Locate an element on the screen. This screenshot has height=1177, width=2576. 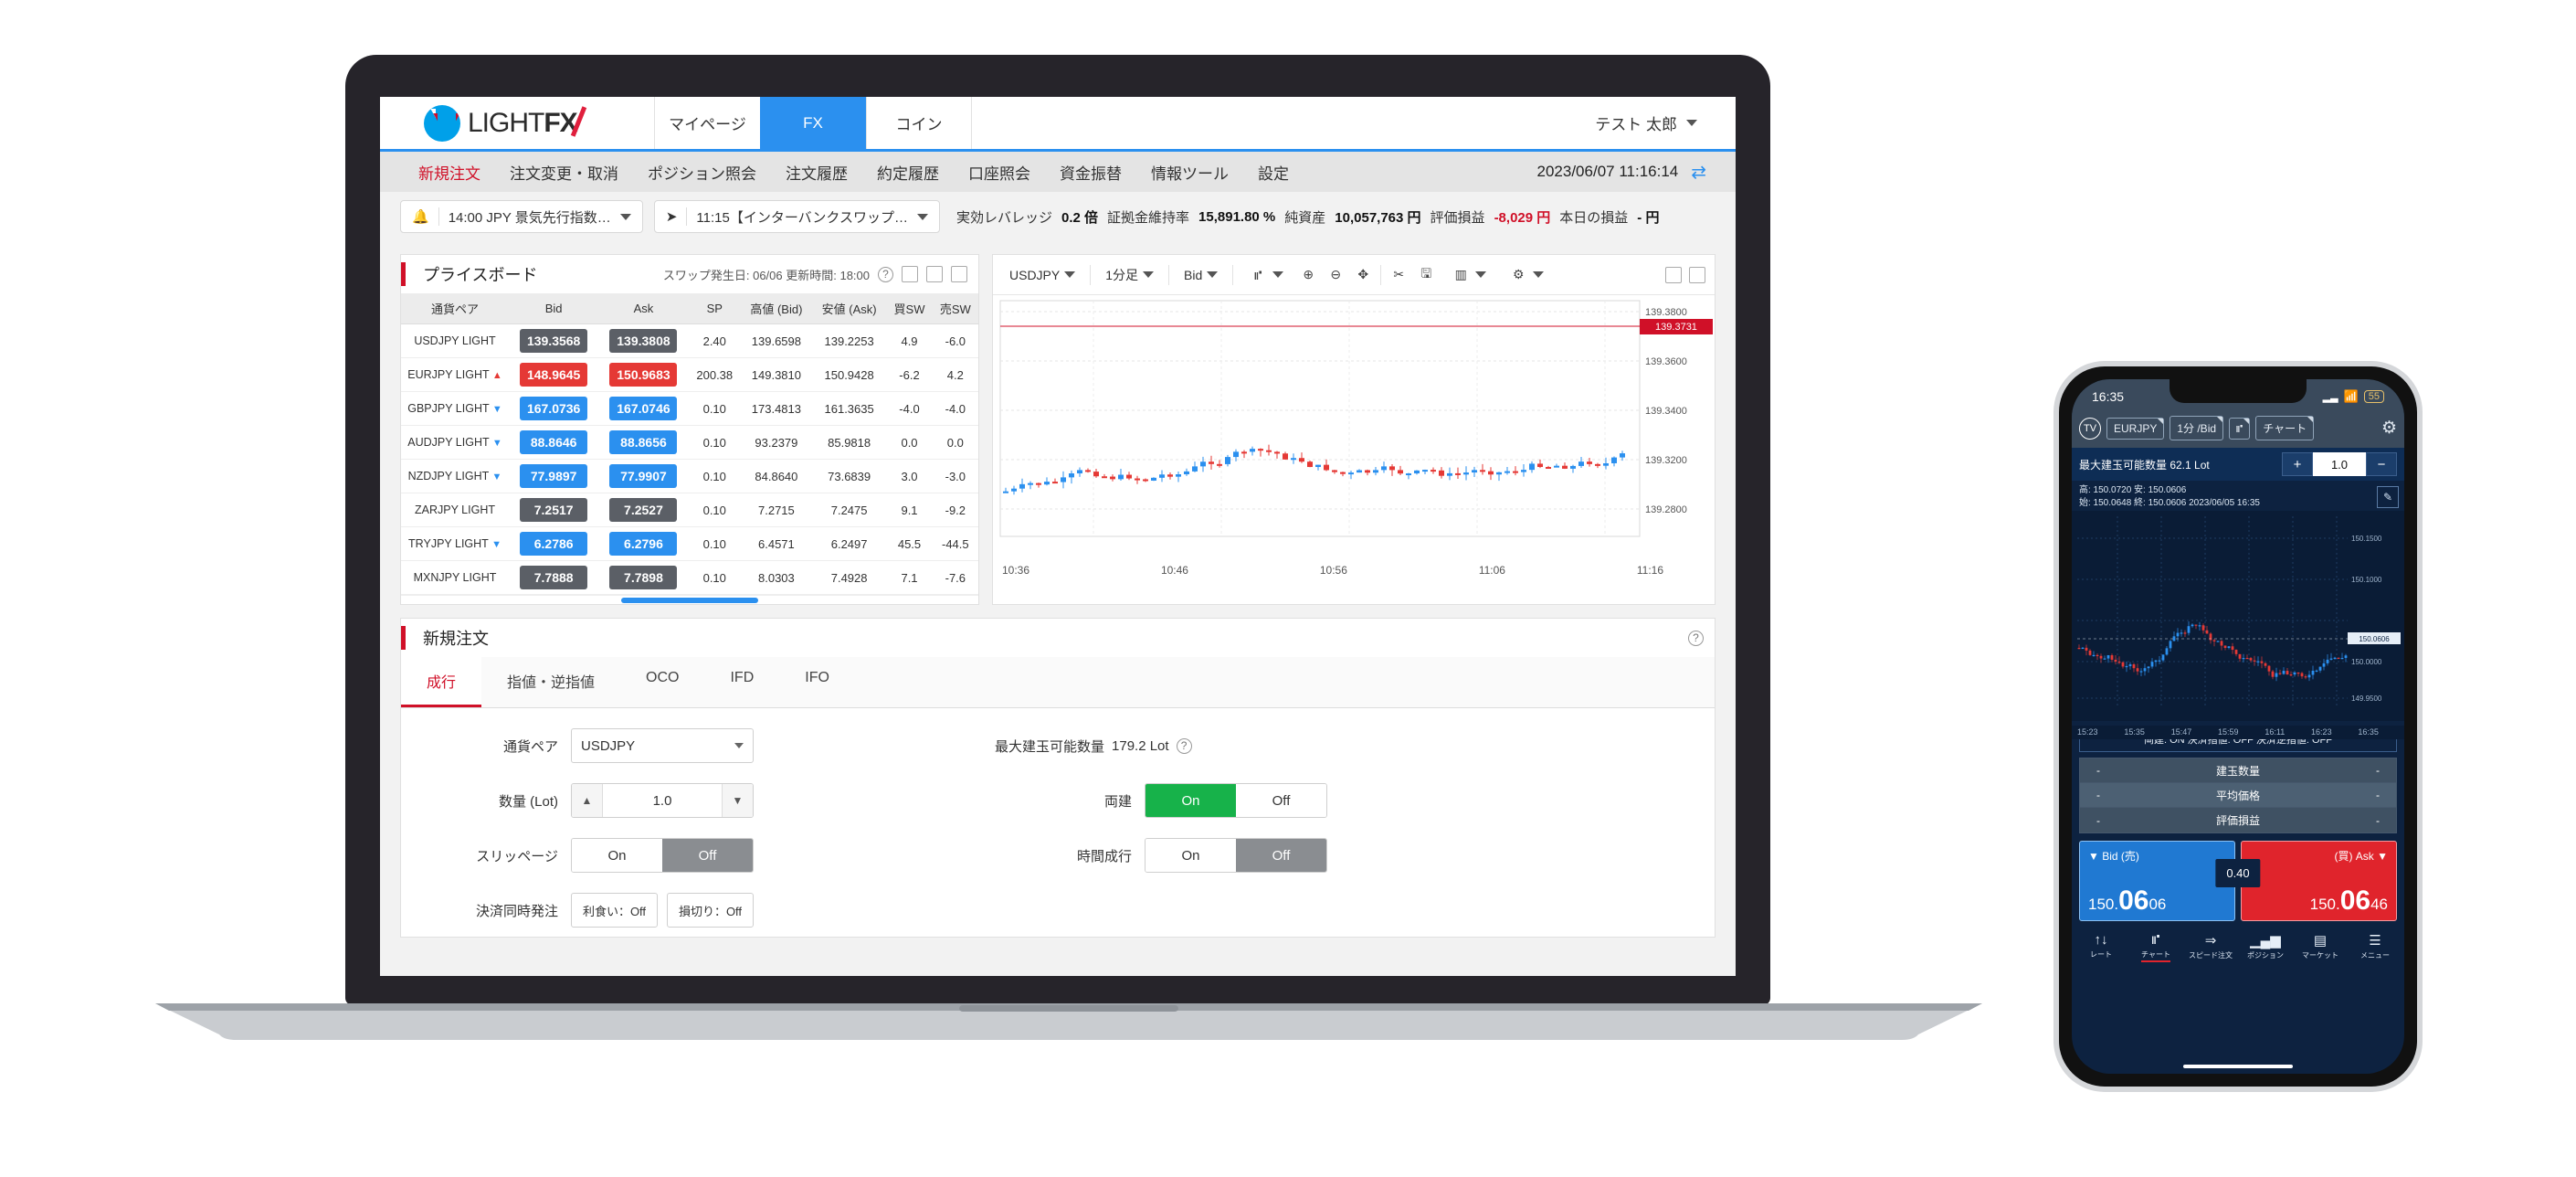
quantity-plus-button: + is located at coordinates (2297, 464).